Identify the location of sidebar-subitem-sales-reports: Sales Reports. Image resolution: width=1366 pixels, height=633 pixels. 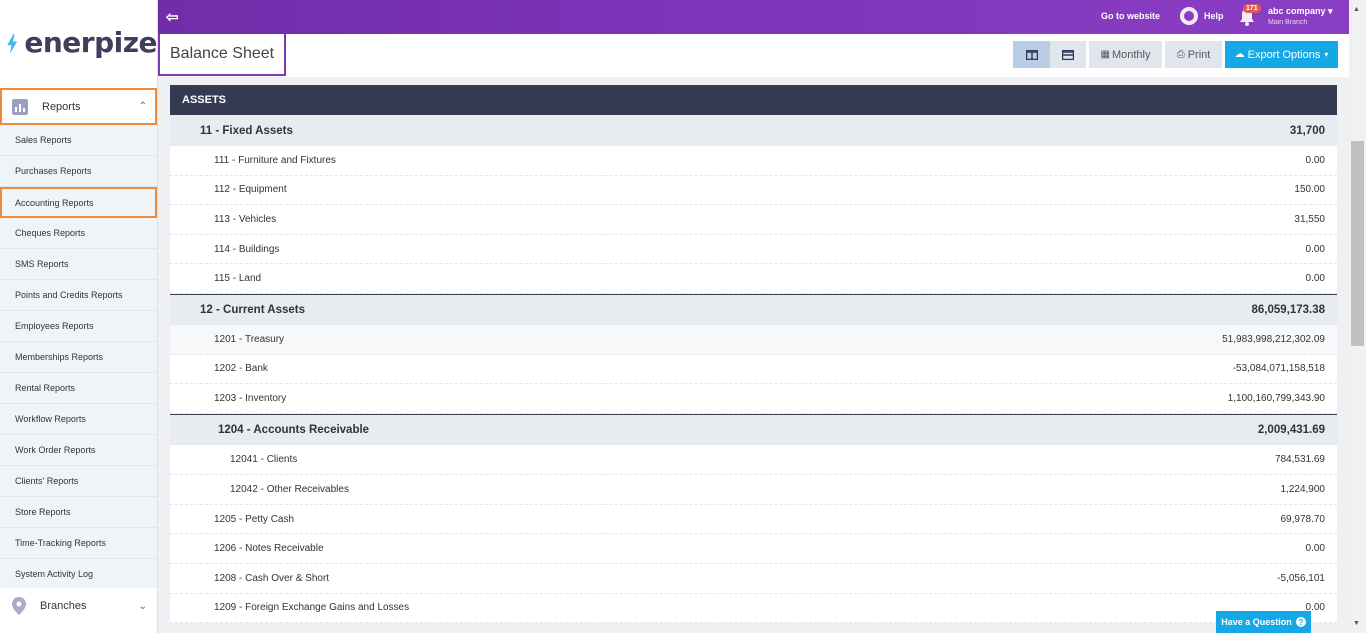
(78, 140).